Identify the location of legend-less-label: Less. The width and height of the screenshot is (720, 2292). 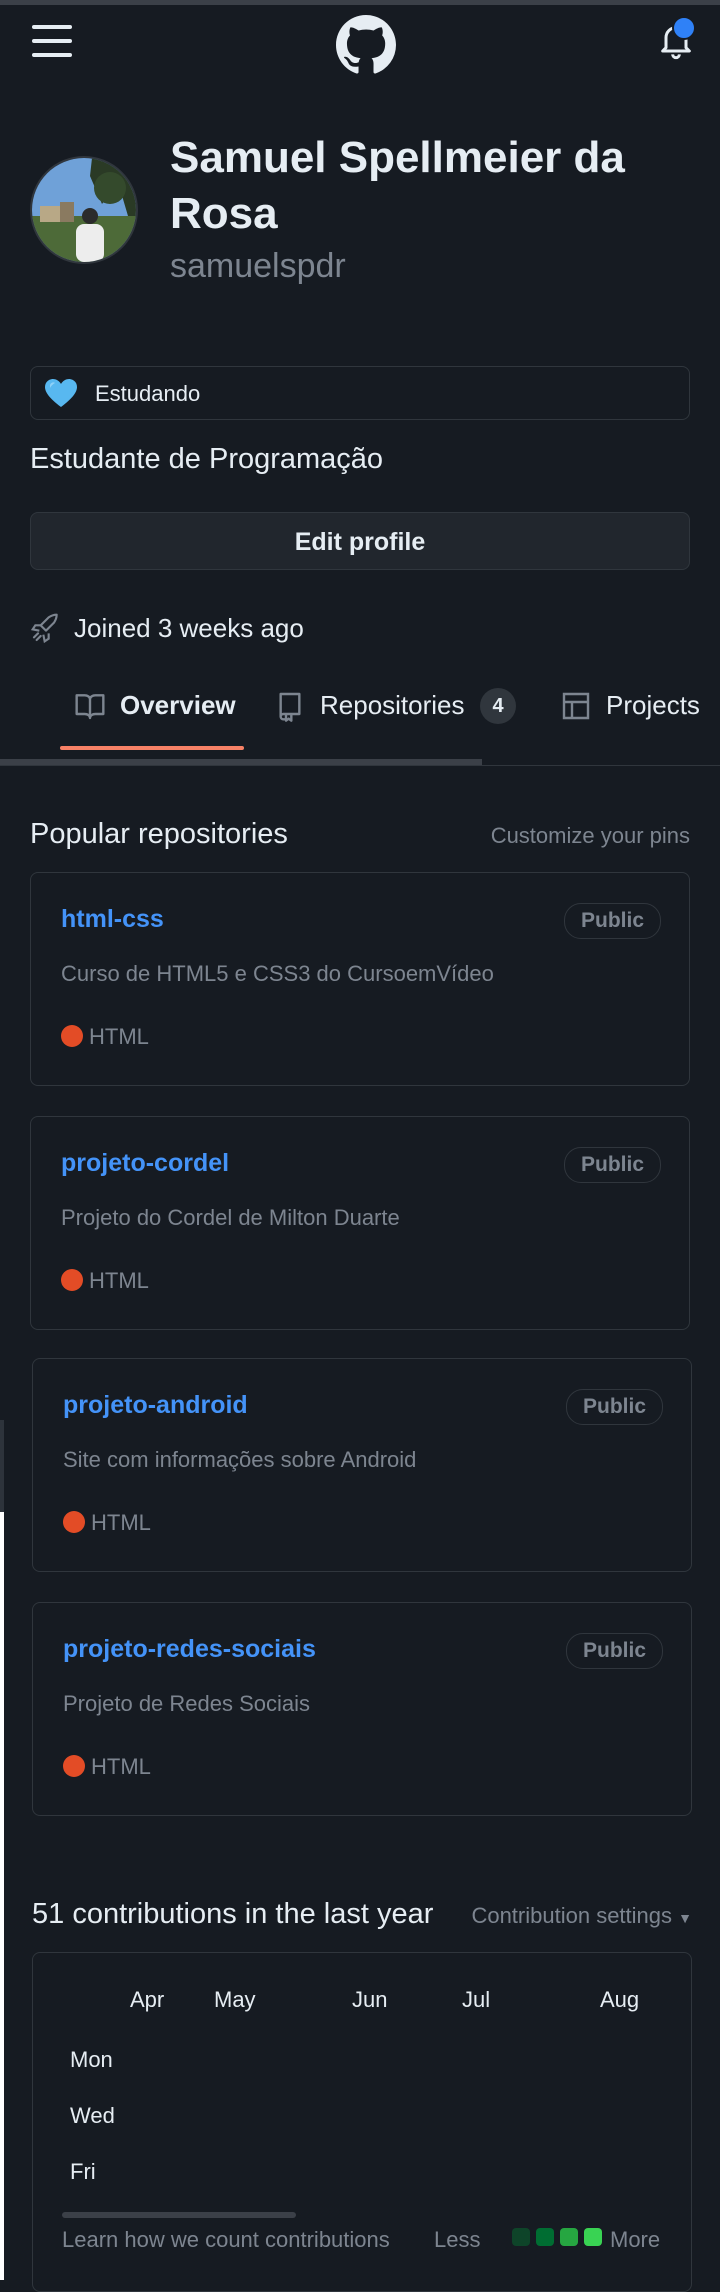
(457, 2239).